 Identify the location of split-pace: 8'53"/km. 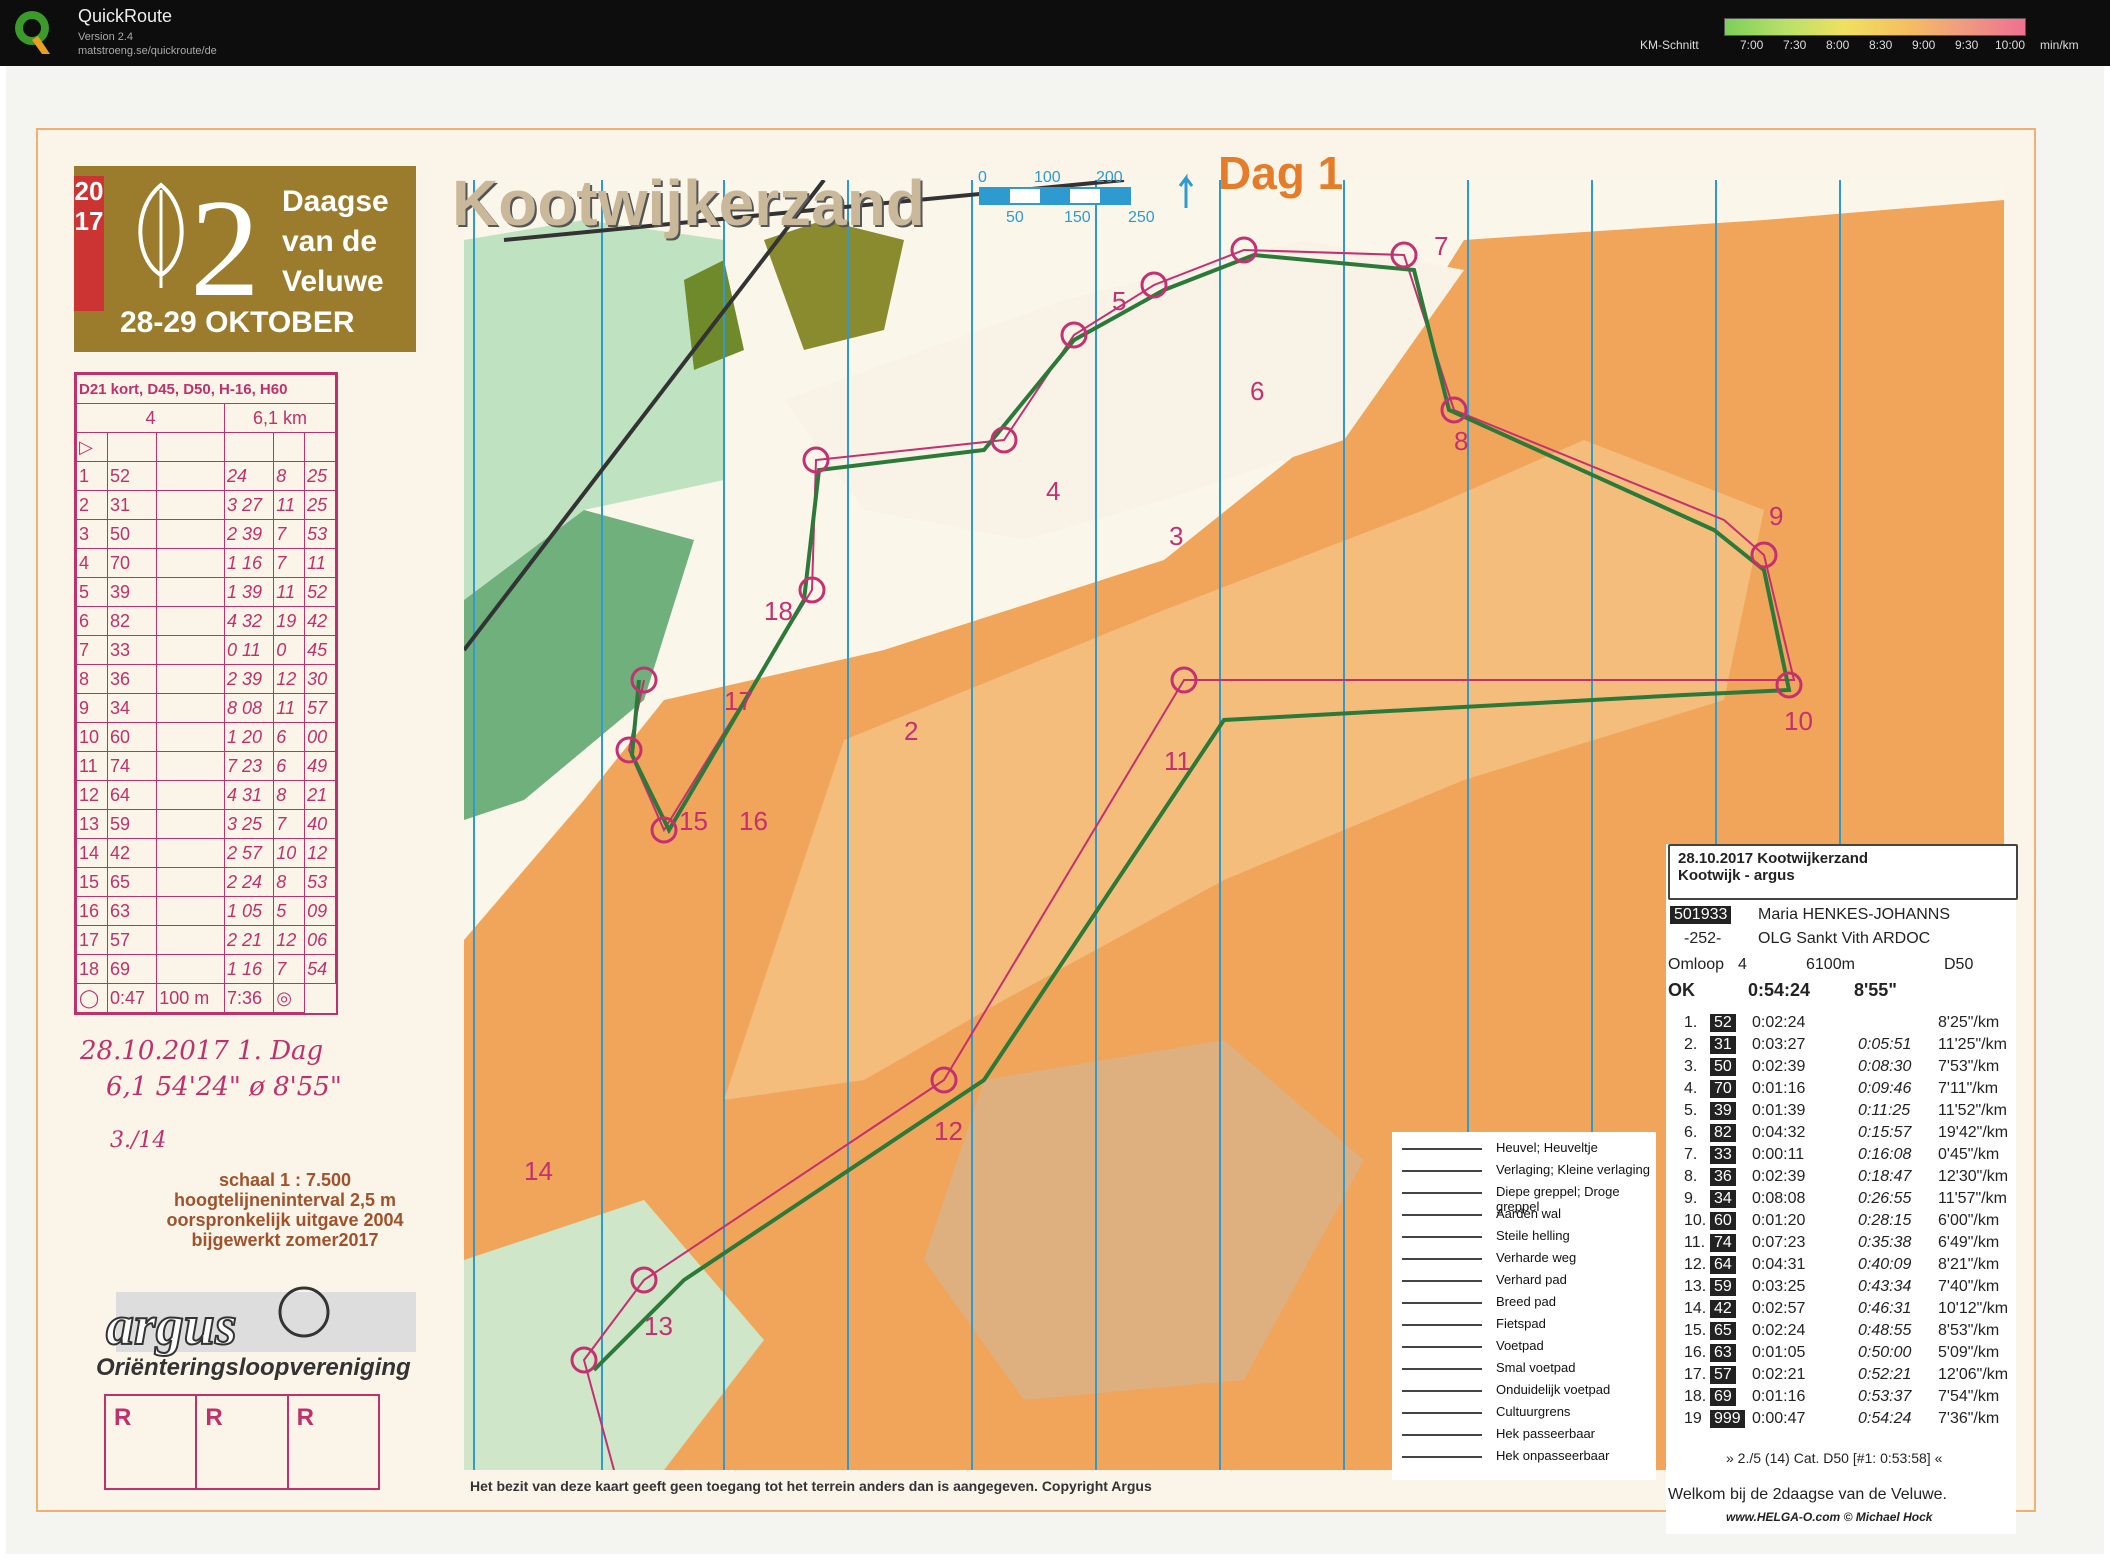
(1969, 1330).